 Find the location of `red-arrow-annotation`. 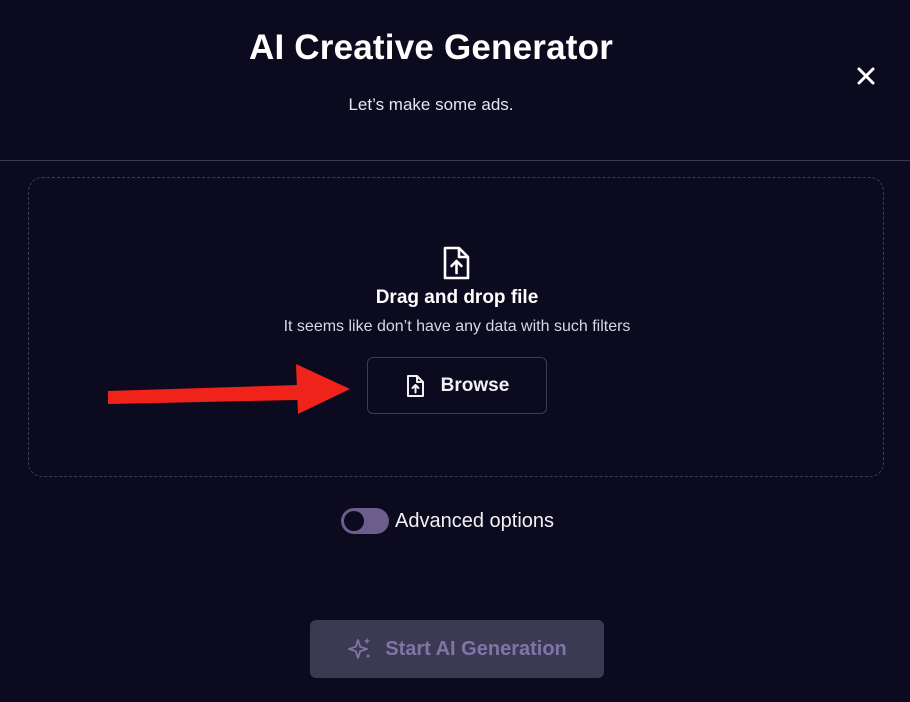

red-arrow-annotation is located at coordinates (229, 389).